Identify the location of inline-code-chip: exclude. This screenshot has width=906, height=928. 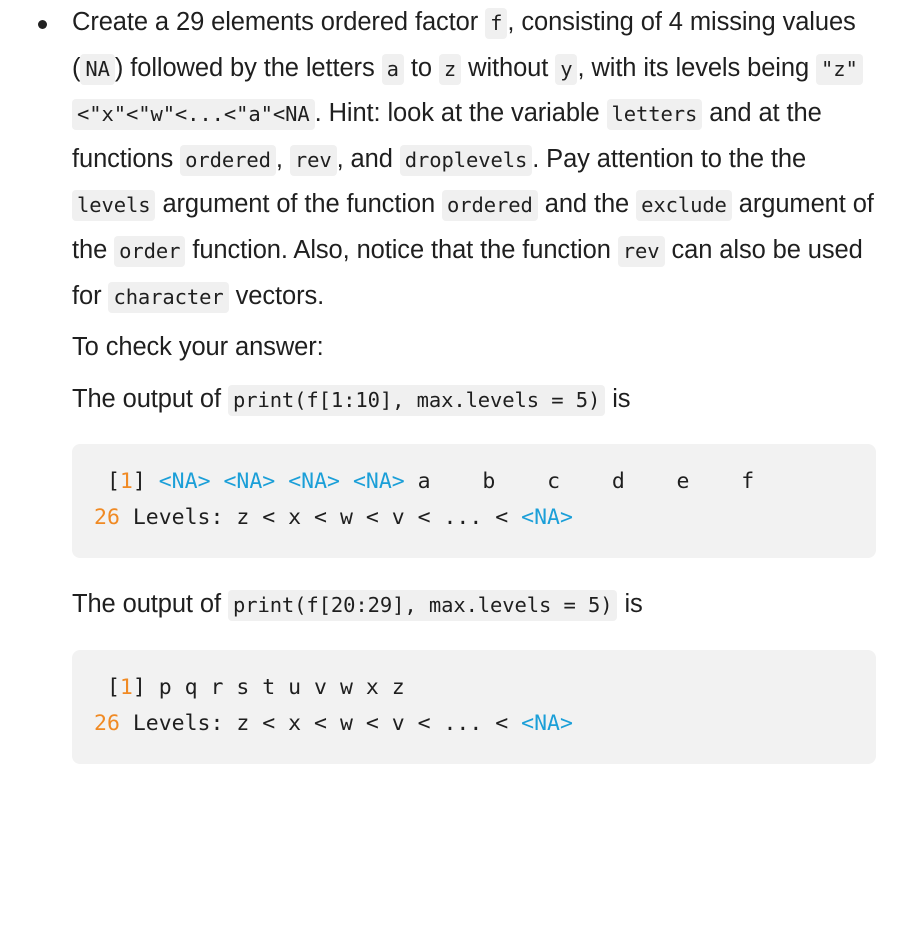
(684, 206).